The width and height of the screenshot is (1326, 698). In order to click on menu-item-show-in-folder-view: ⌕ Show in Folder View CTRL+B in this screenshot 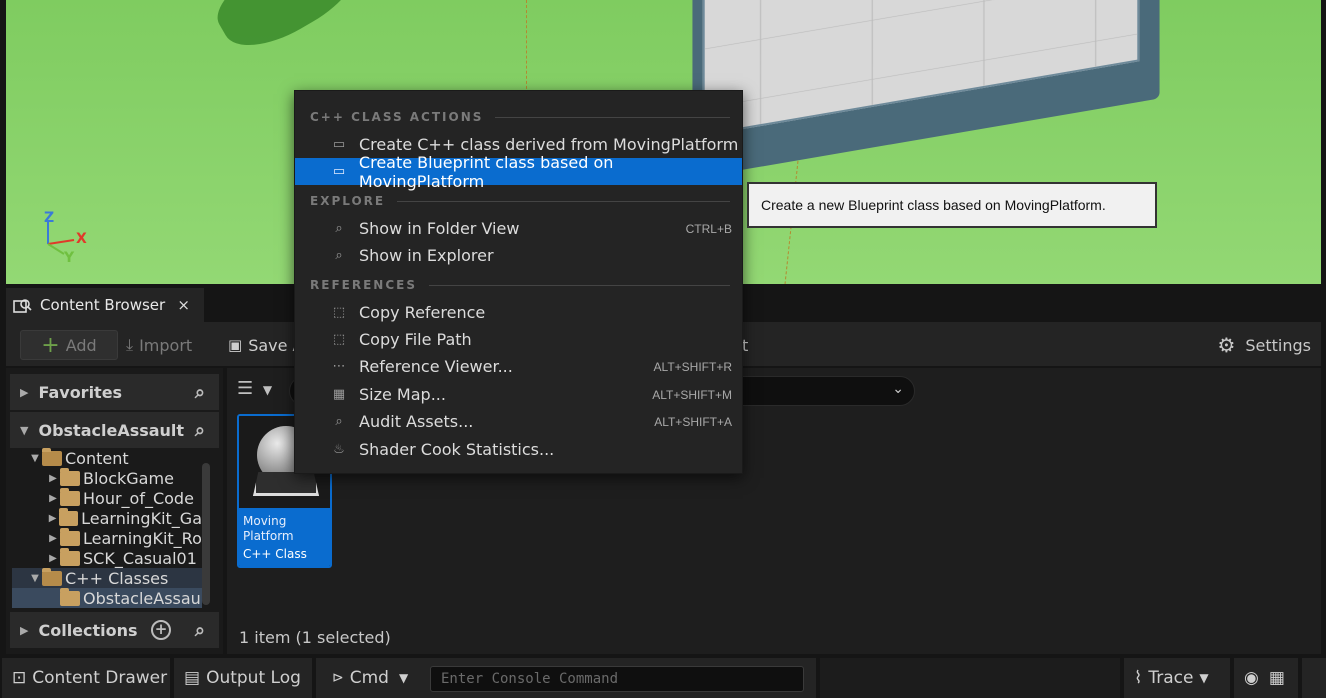, I will do `click(518, 228)`.